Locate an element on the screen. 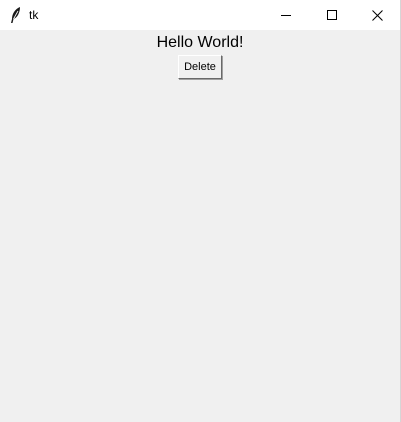 This screenshot has width=401, height=422. delete-button: Delete is located at coordinates (200, 67).